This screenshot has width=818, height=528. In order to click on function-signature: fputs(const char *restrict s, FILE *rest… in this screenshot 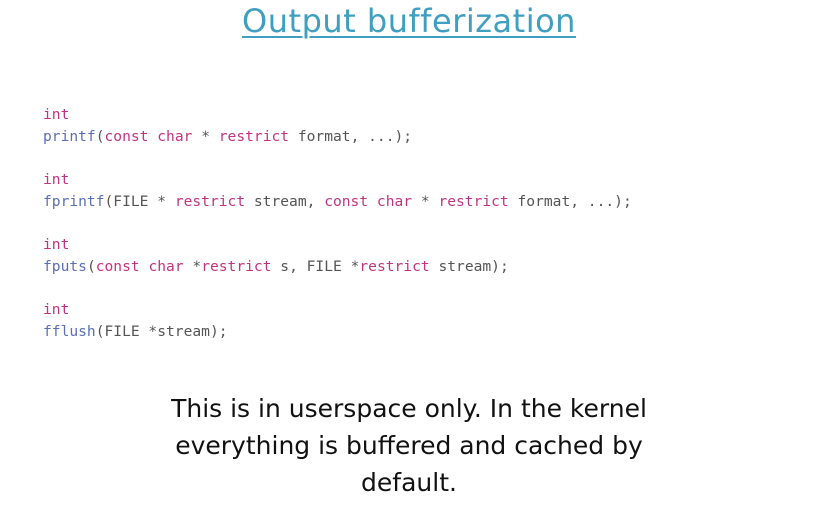, I will do `click(337, 267)`.